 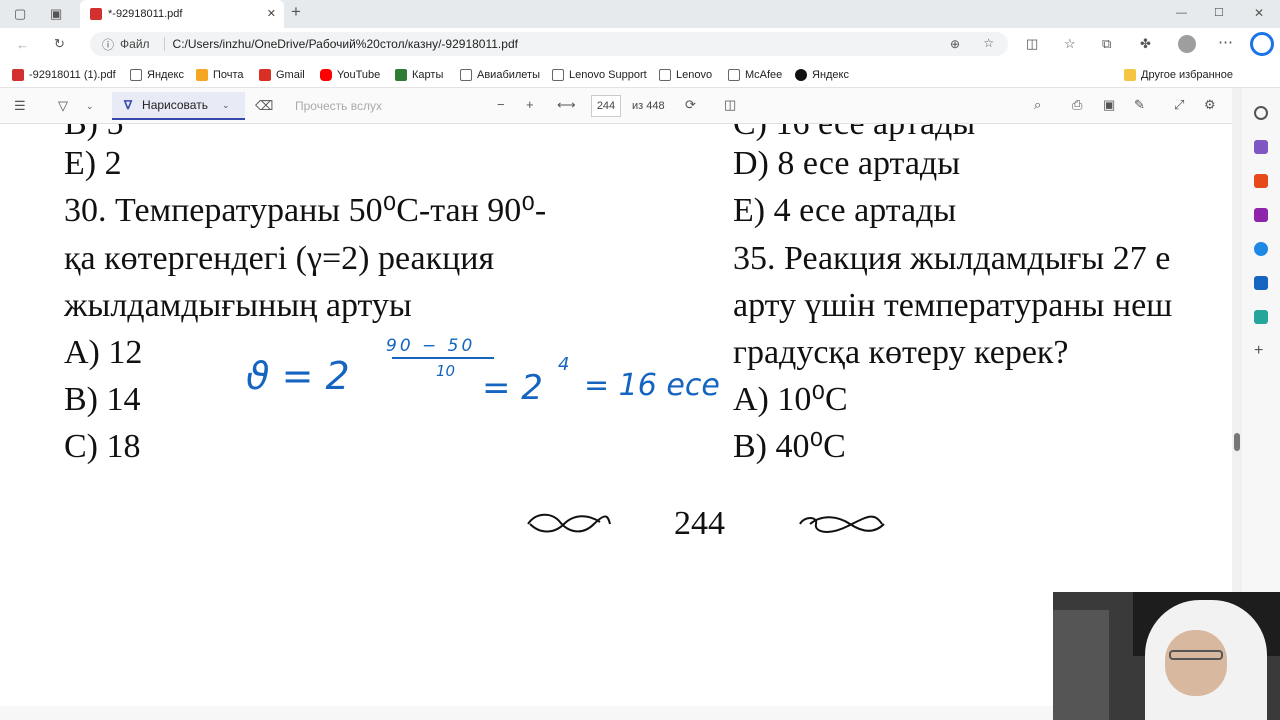 What do you see at coordinates (648, 106) in the screenshot?
I see `page-total: из 448` at bounding box center [648, 106].